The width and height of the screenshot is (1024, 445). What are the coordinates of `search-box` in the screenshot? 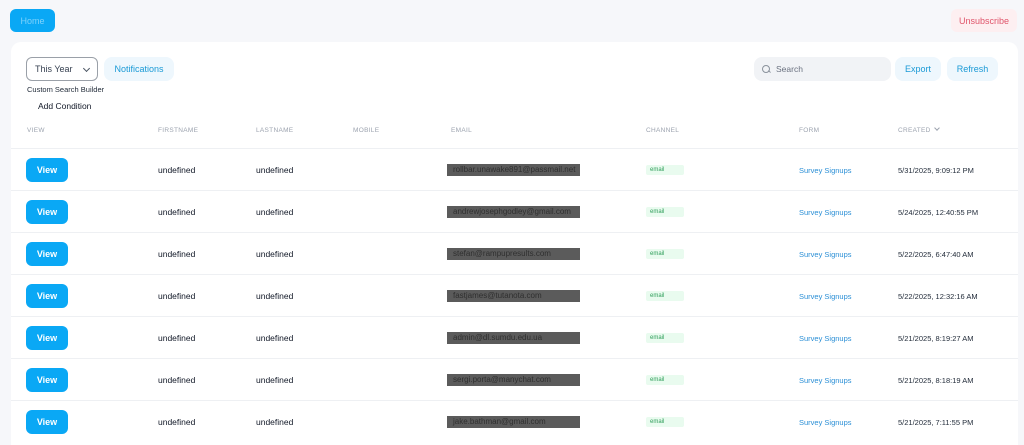 It's located at (822, 69).